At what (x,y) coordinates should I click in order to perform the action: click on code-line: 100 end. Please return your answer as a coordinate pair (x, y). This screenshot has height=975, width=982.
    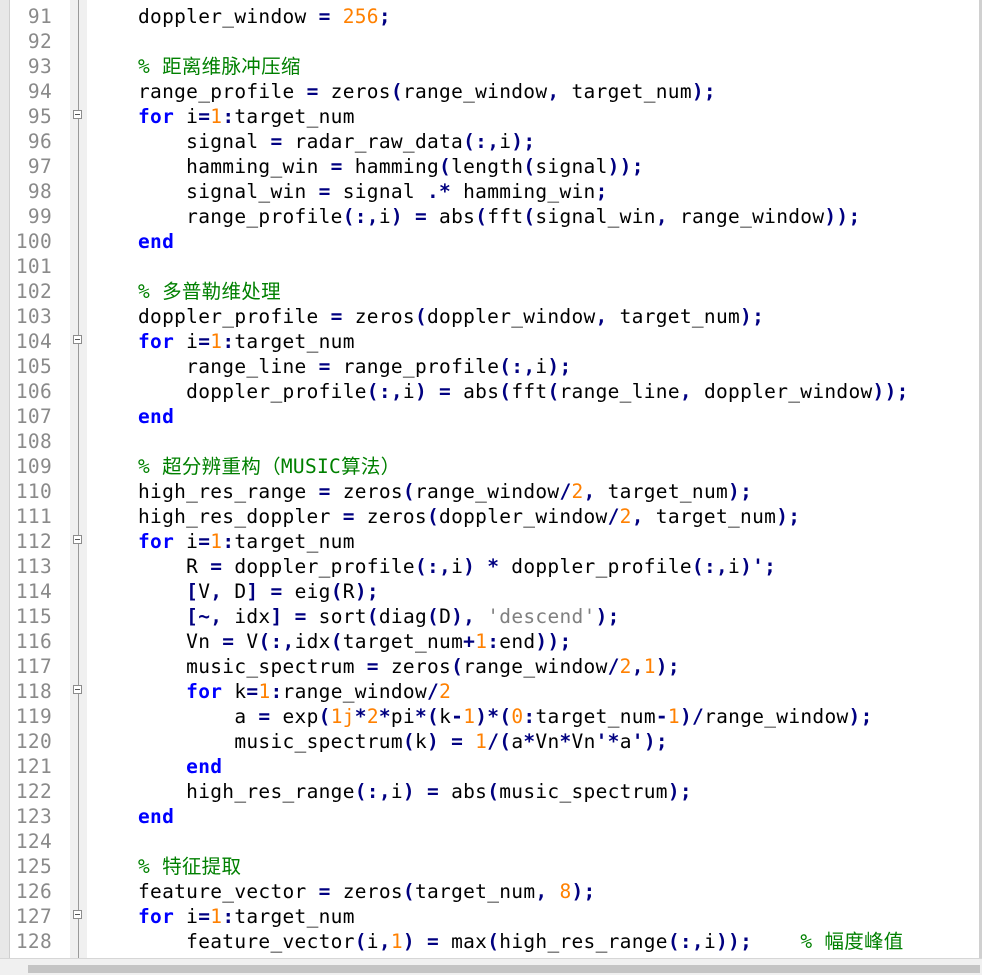
    Looking at the image, I should click on (491, 241).